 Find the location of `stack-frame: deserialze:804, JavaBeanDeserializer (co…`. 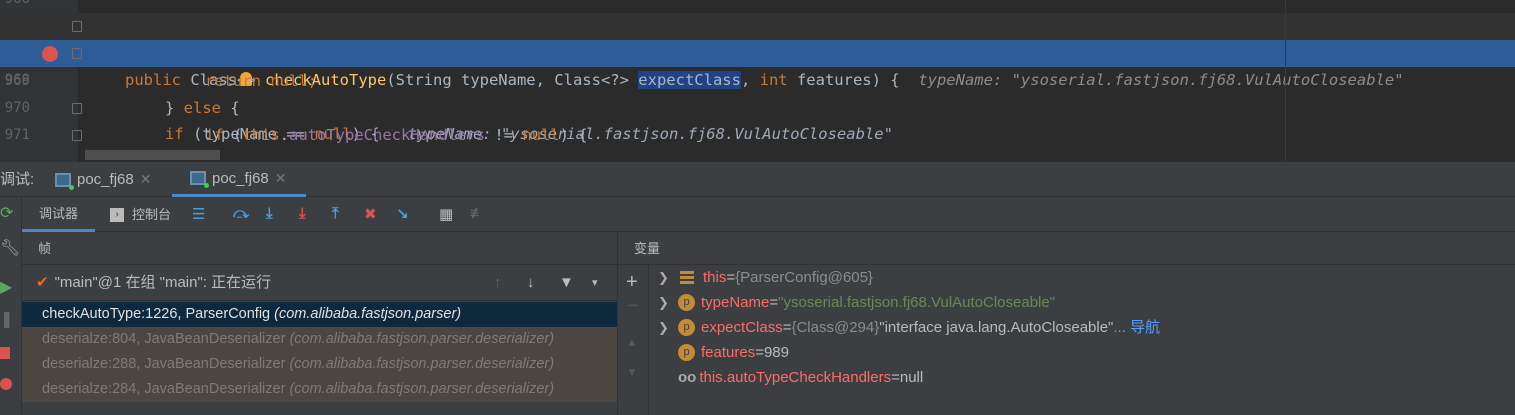

stack-frame: deserialze:804, JavaBeanDeserializer (co… is located at coordinates (319, 339).